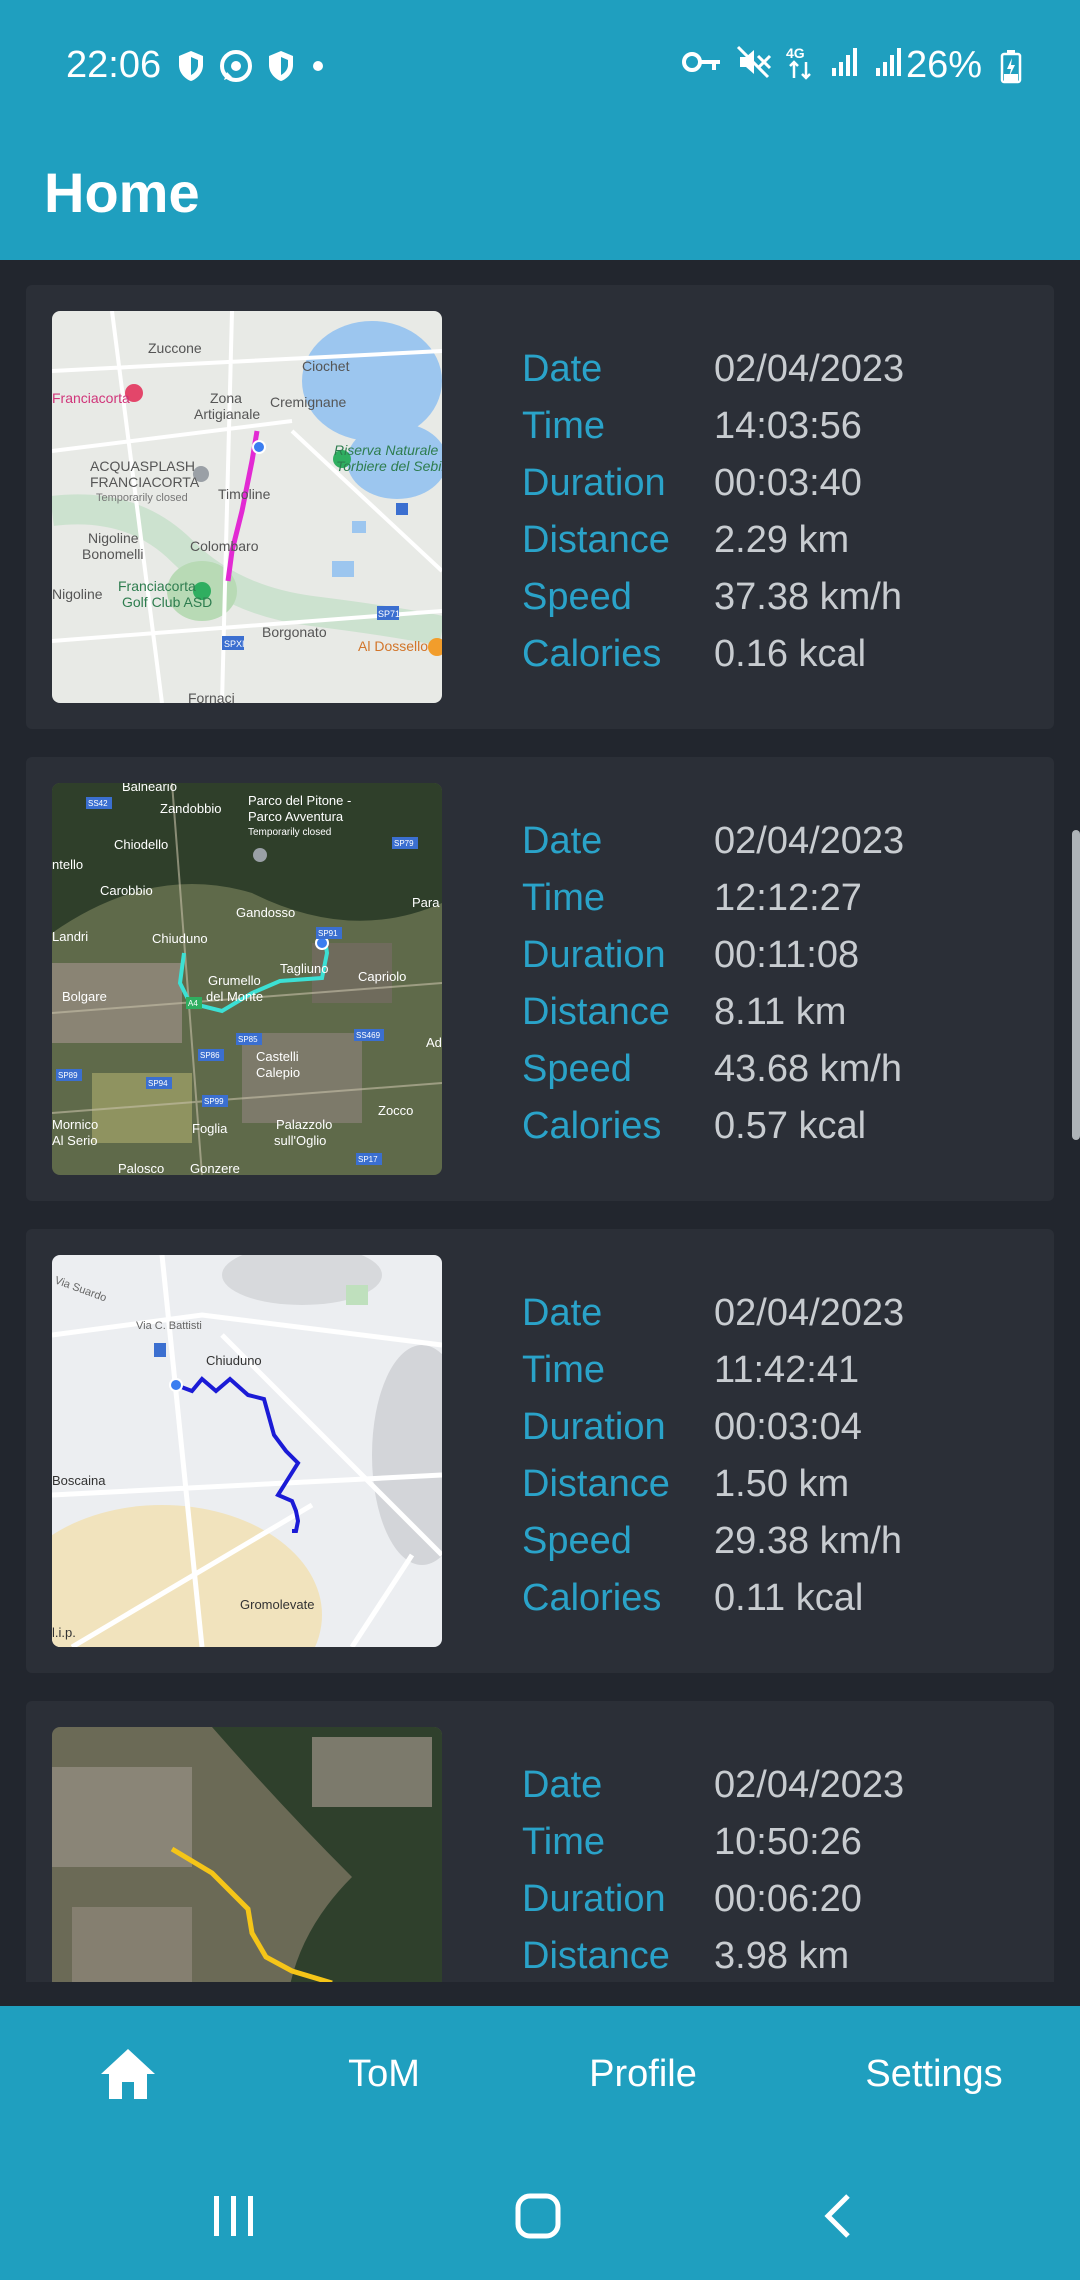 The image size is (1080, 2280). What do you see at coordinates (713, 1427) in the screenshot?
I see `stat-row-duration: Duration 00:03:04` at bounding box center [713, 1427].